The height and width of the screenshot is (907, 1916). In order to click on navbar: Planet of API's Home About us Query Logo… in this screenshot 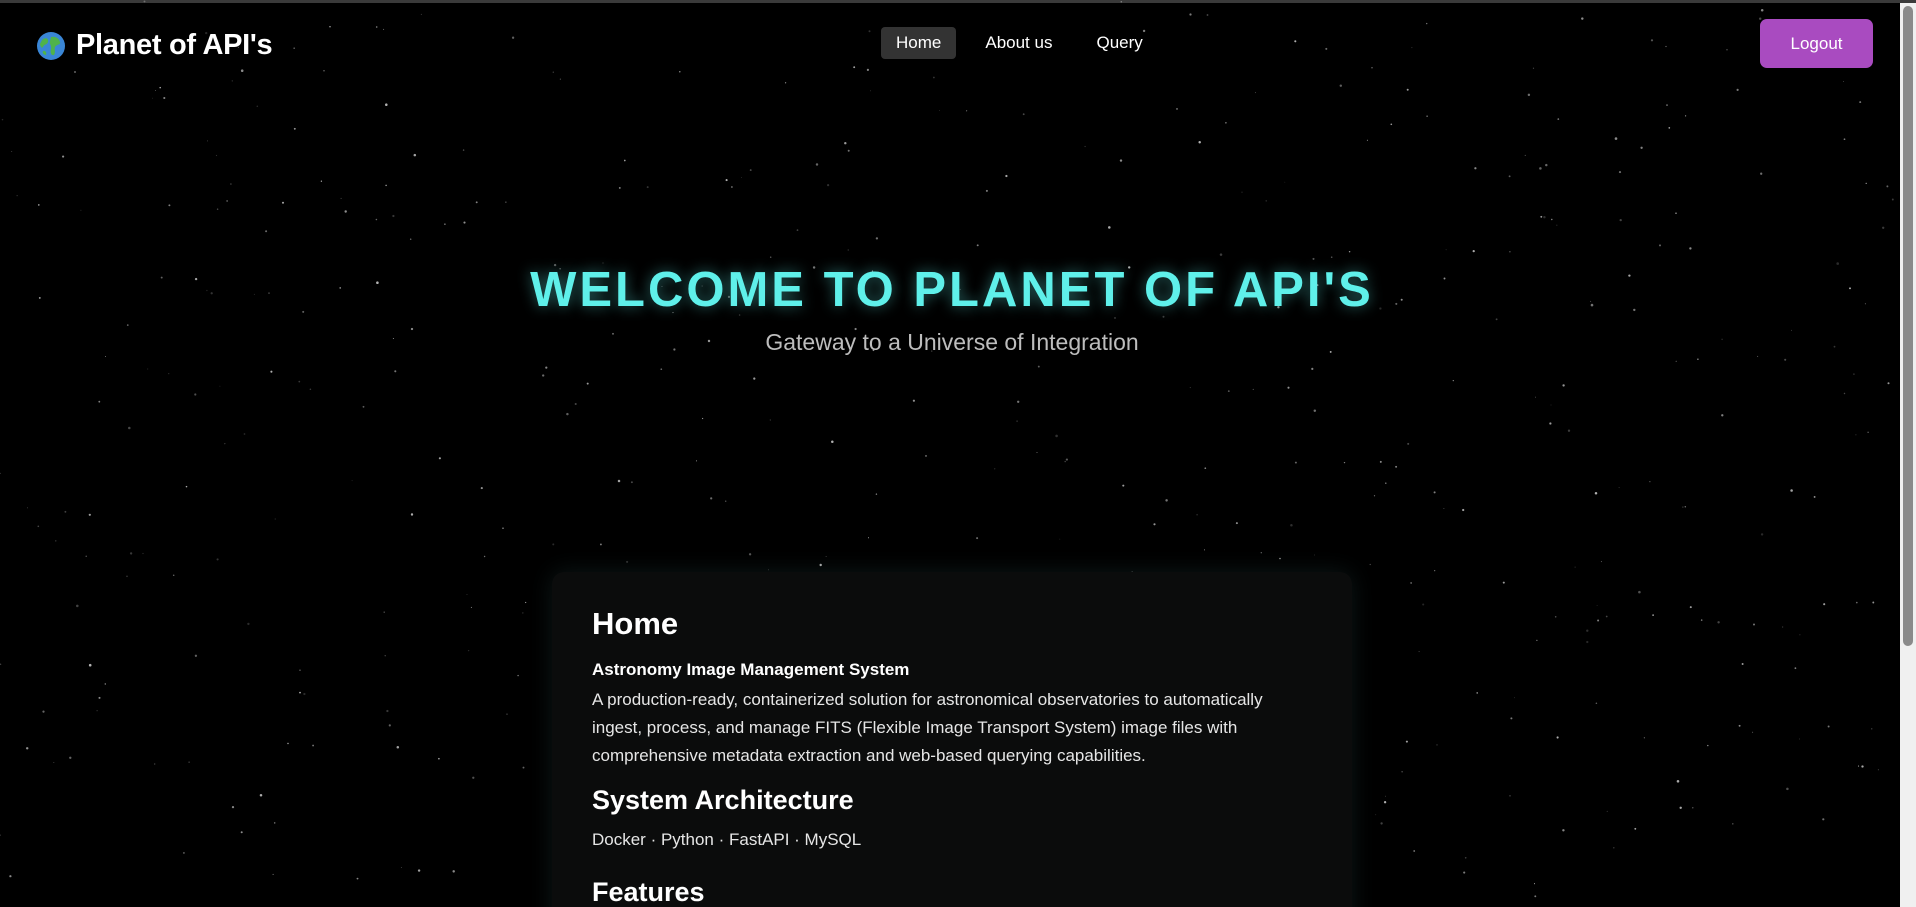, I will do `click(950, 43)`.